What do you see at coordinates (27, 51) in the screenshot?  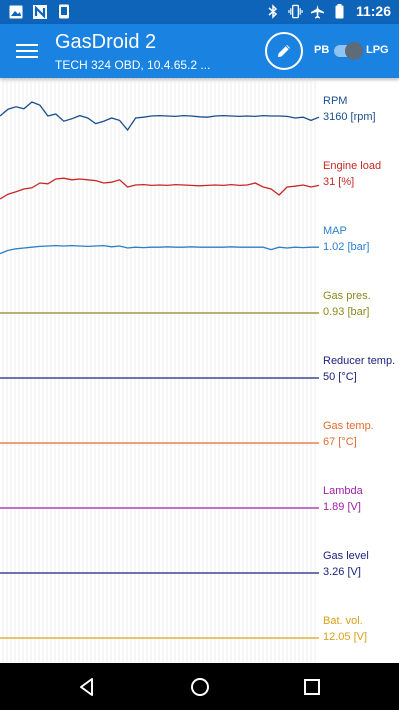 I see `menu-button` at bounding box center [27, 51].